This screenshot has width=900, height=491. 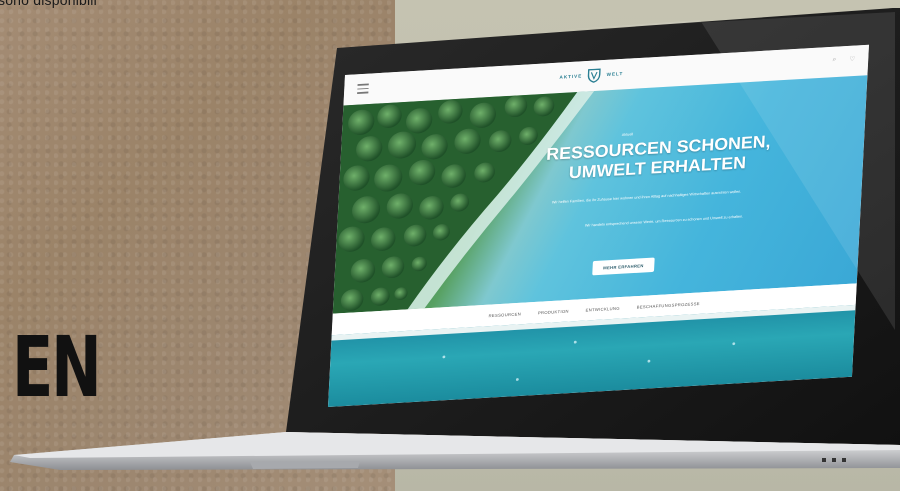 I want to click on nav-item-entwicklung: ENTWICKLUNG, so click(x=603, y=309).